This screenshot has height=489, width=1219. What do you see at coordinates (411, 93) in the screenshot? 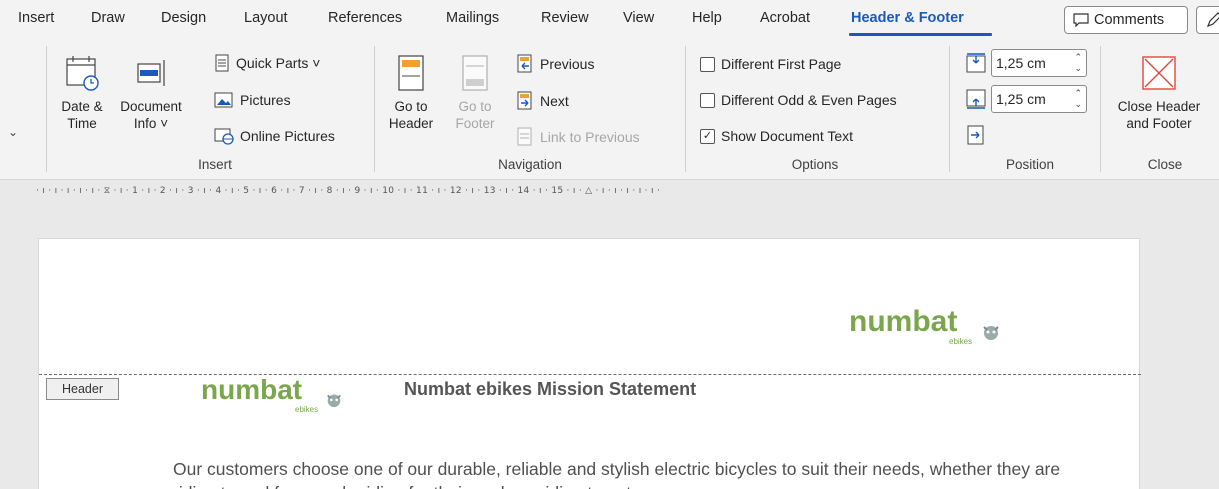
I see `go-to-header-button: Go to Header` at bounding box center [411, 93].